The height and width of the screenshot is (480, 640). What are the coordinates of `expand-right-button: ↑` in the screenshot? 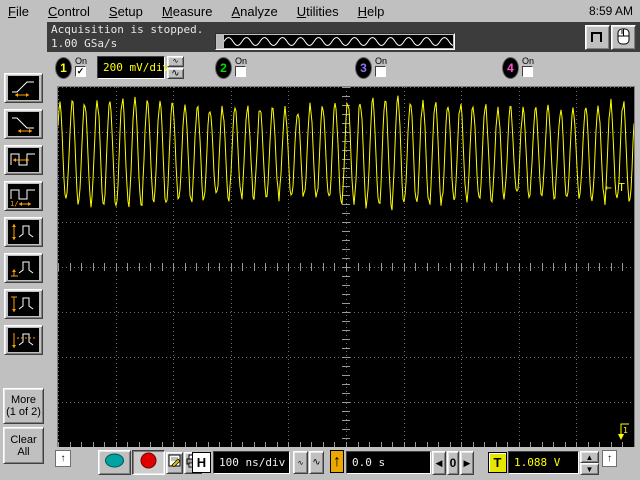 It's located at (609, 458).